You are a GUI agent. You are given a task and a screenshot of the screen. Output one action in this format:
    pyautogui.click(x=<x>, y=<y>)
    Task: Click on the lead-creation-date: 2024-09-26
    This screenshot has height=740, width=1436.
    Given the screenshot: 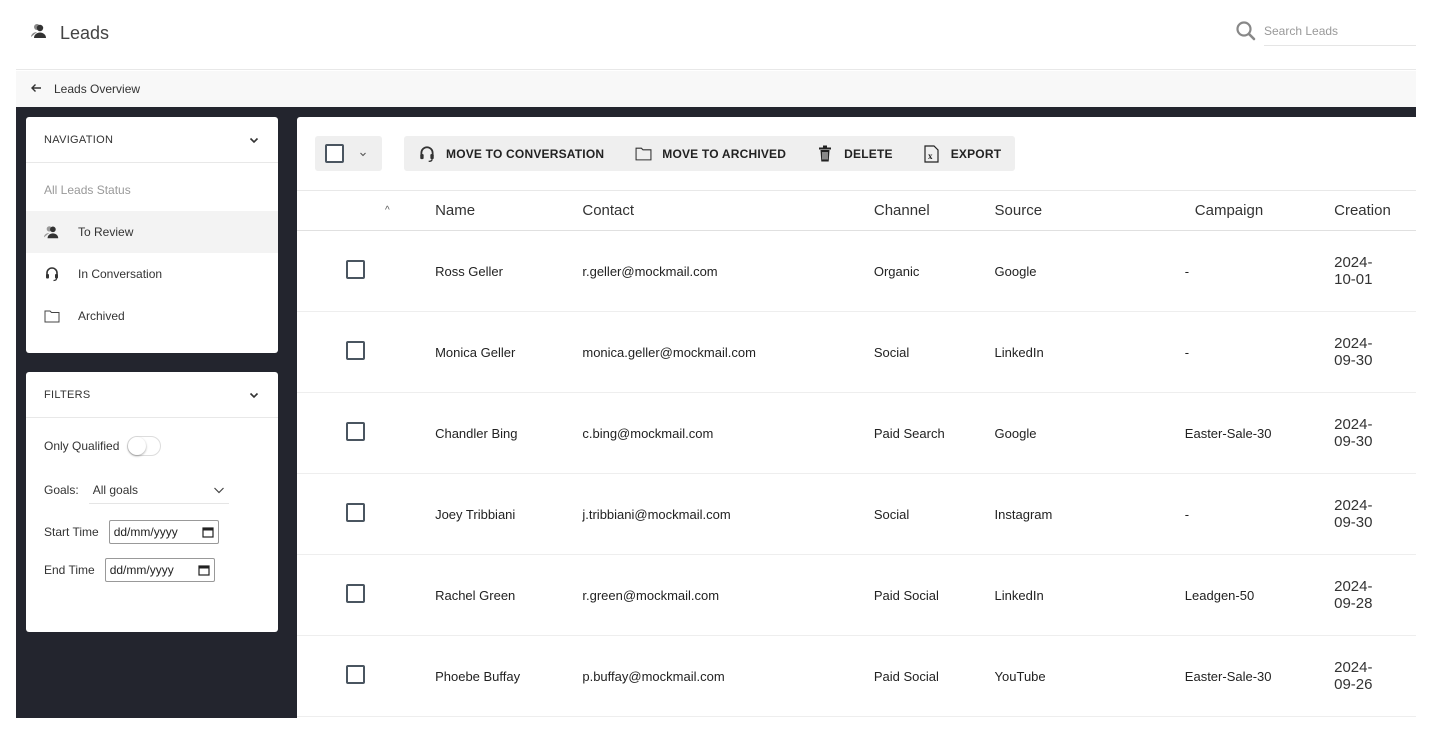 What is the action you would take?
    pyautogui.click(x=1375, y=676)
    